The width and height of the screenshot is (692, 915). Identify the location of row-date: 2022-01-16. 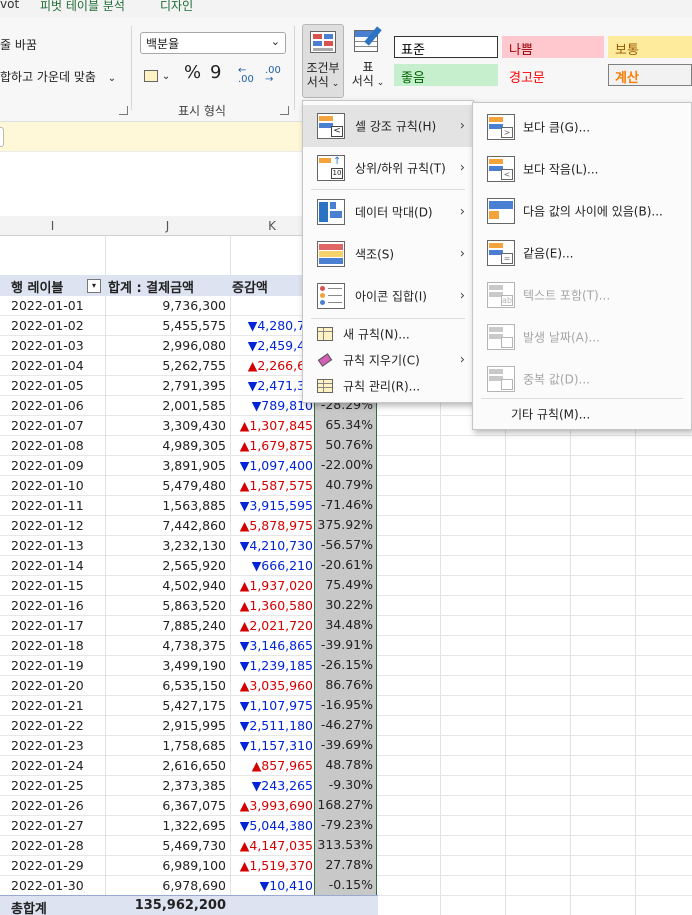
(47, 605).